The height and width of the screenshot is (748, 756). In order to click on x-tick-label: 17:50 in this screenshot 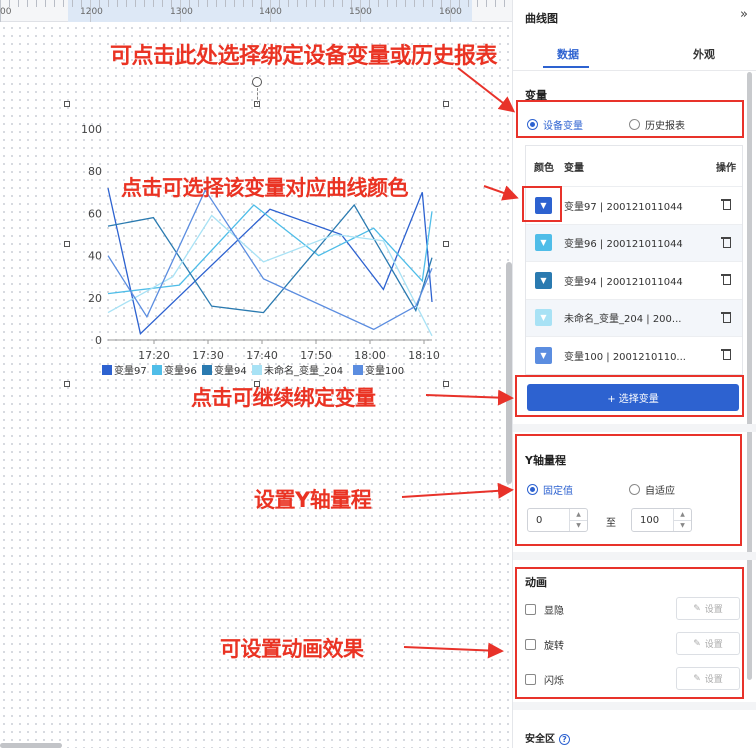, I will do `click(316, 355)`.